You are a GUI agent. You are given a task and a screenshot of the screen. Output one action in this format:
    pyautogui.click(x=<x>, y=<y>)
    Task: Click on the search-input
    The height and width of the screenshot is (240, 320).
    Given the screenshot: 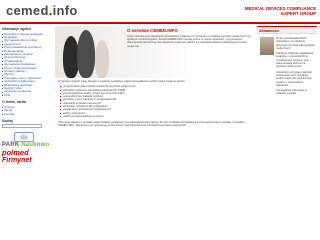 What is the action you would take?
    pyautogui.click(x=22, y=126)
    